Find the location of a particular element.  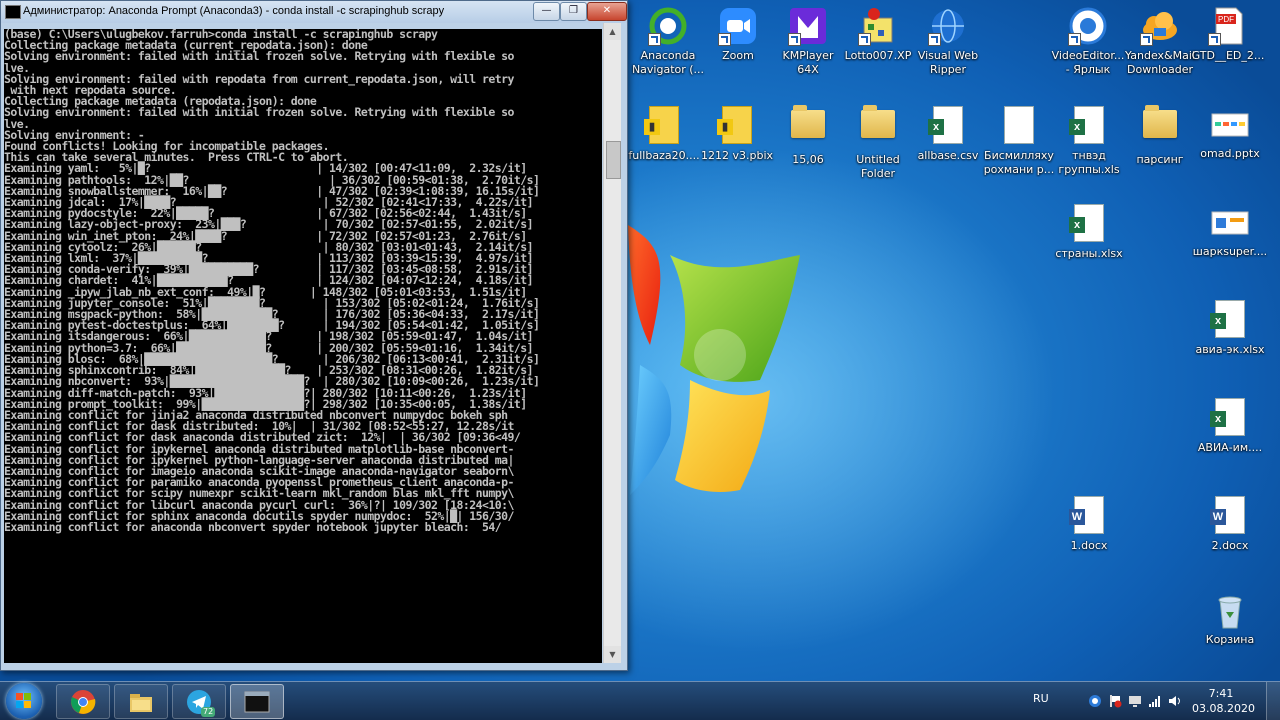

taskbar-telegram: 72 is located at coordinates (199, 701).